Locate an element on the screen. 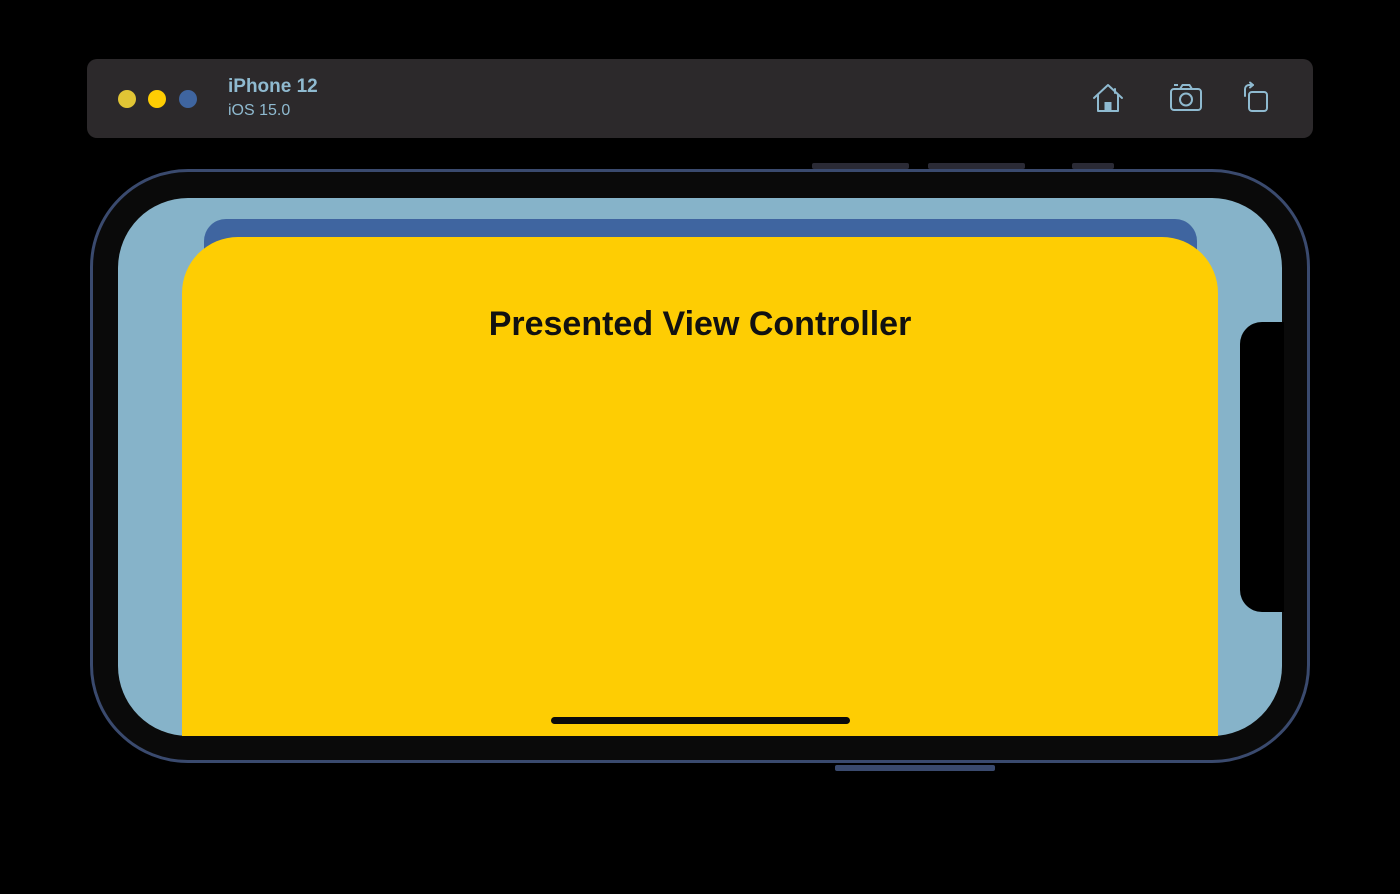 The height and width of the screenshot is (894, 1400). sensor-notch is located at coordinates (1262, 467).